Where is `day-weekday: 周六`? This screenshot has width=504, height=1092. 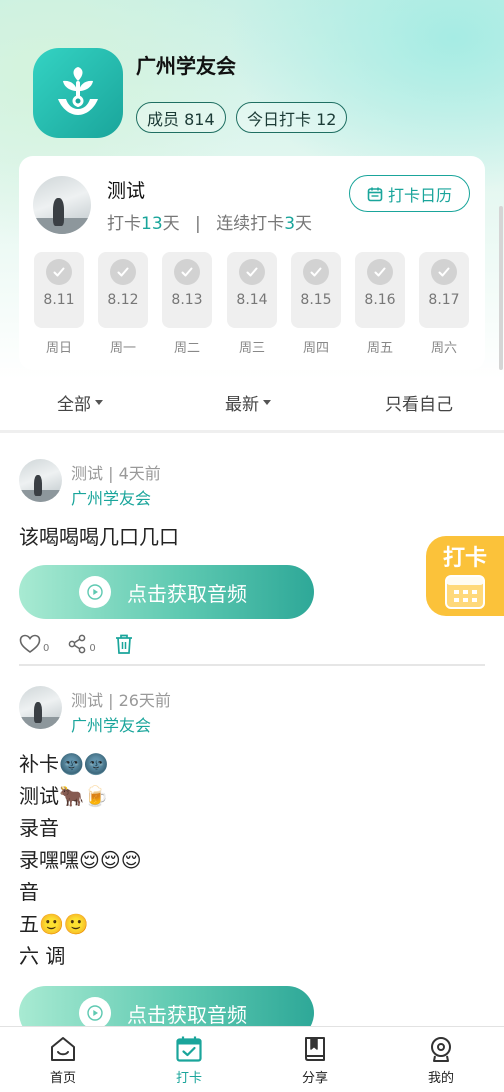
day-weekday: 周六 is located at coordinates (443, 348).